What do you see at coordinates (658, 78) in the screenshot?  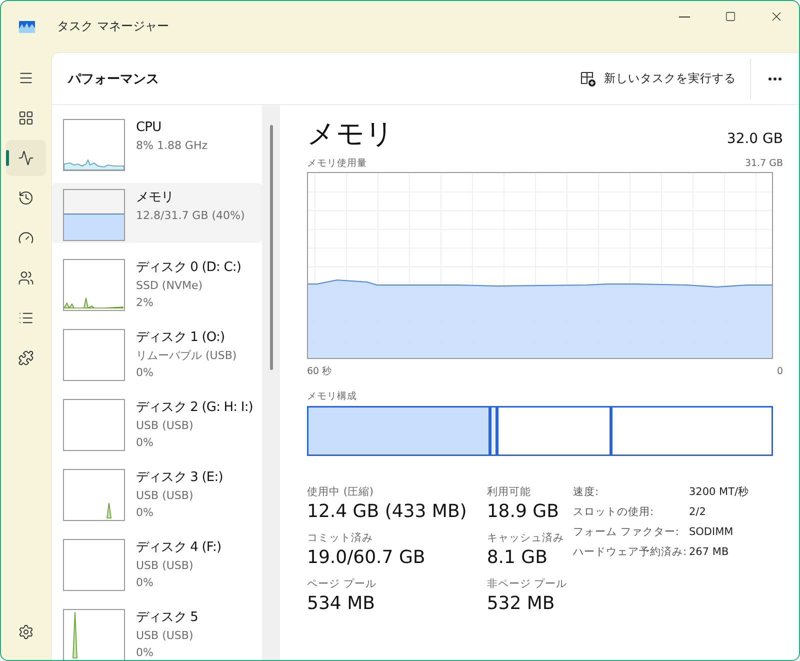 I see `run-task-button: 新しいタスクを実行する` at bounding box center [658, 78].